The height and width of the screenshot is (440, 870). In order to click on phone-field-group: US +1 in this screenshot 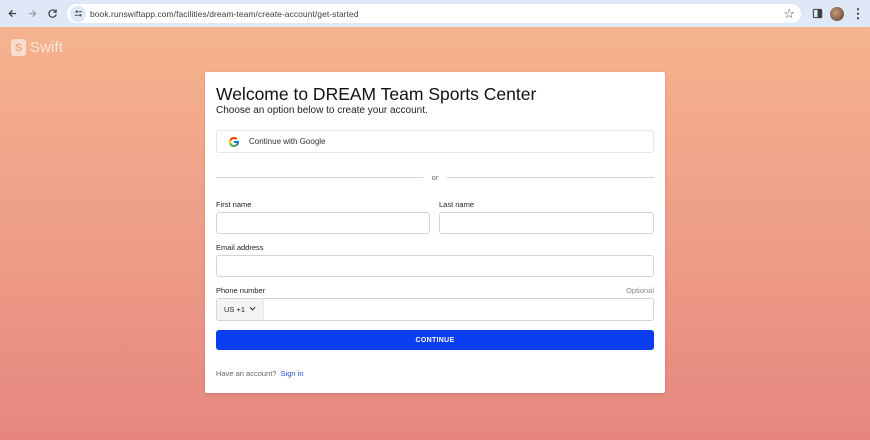, I will do `click(435, 309)`.